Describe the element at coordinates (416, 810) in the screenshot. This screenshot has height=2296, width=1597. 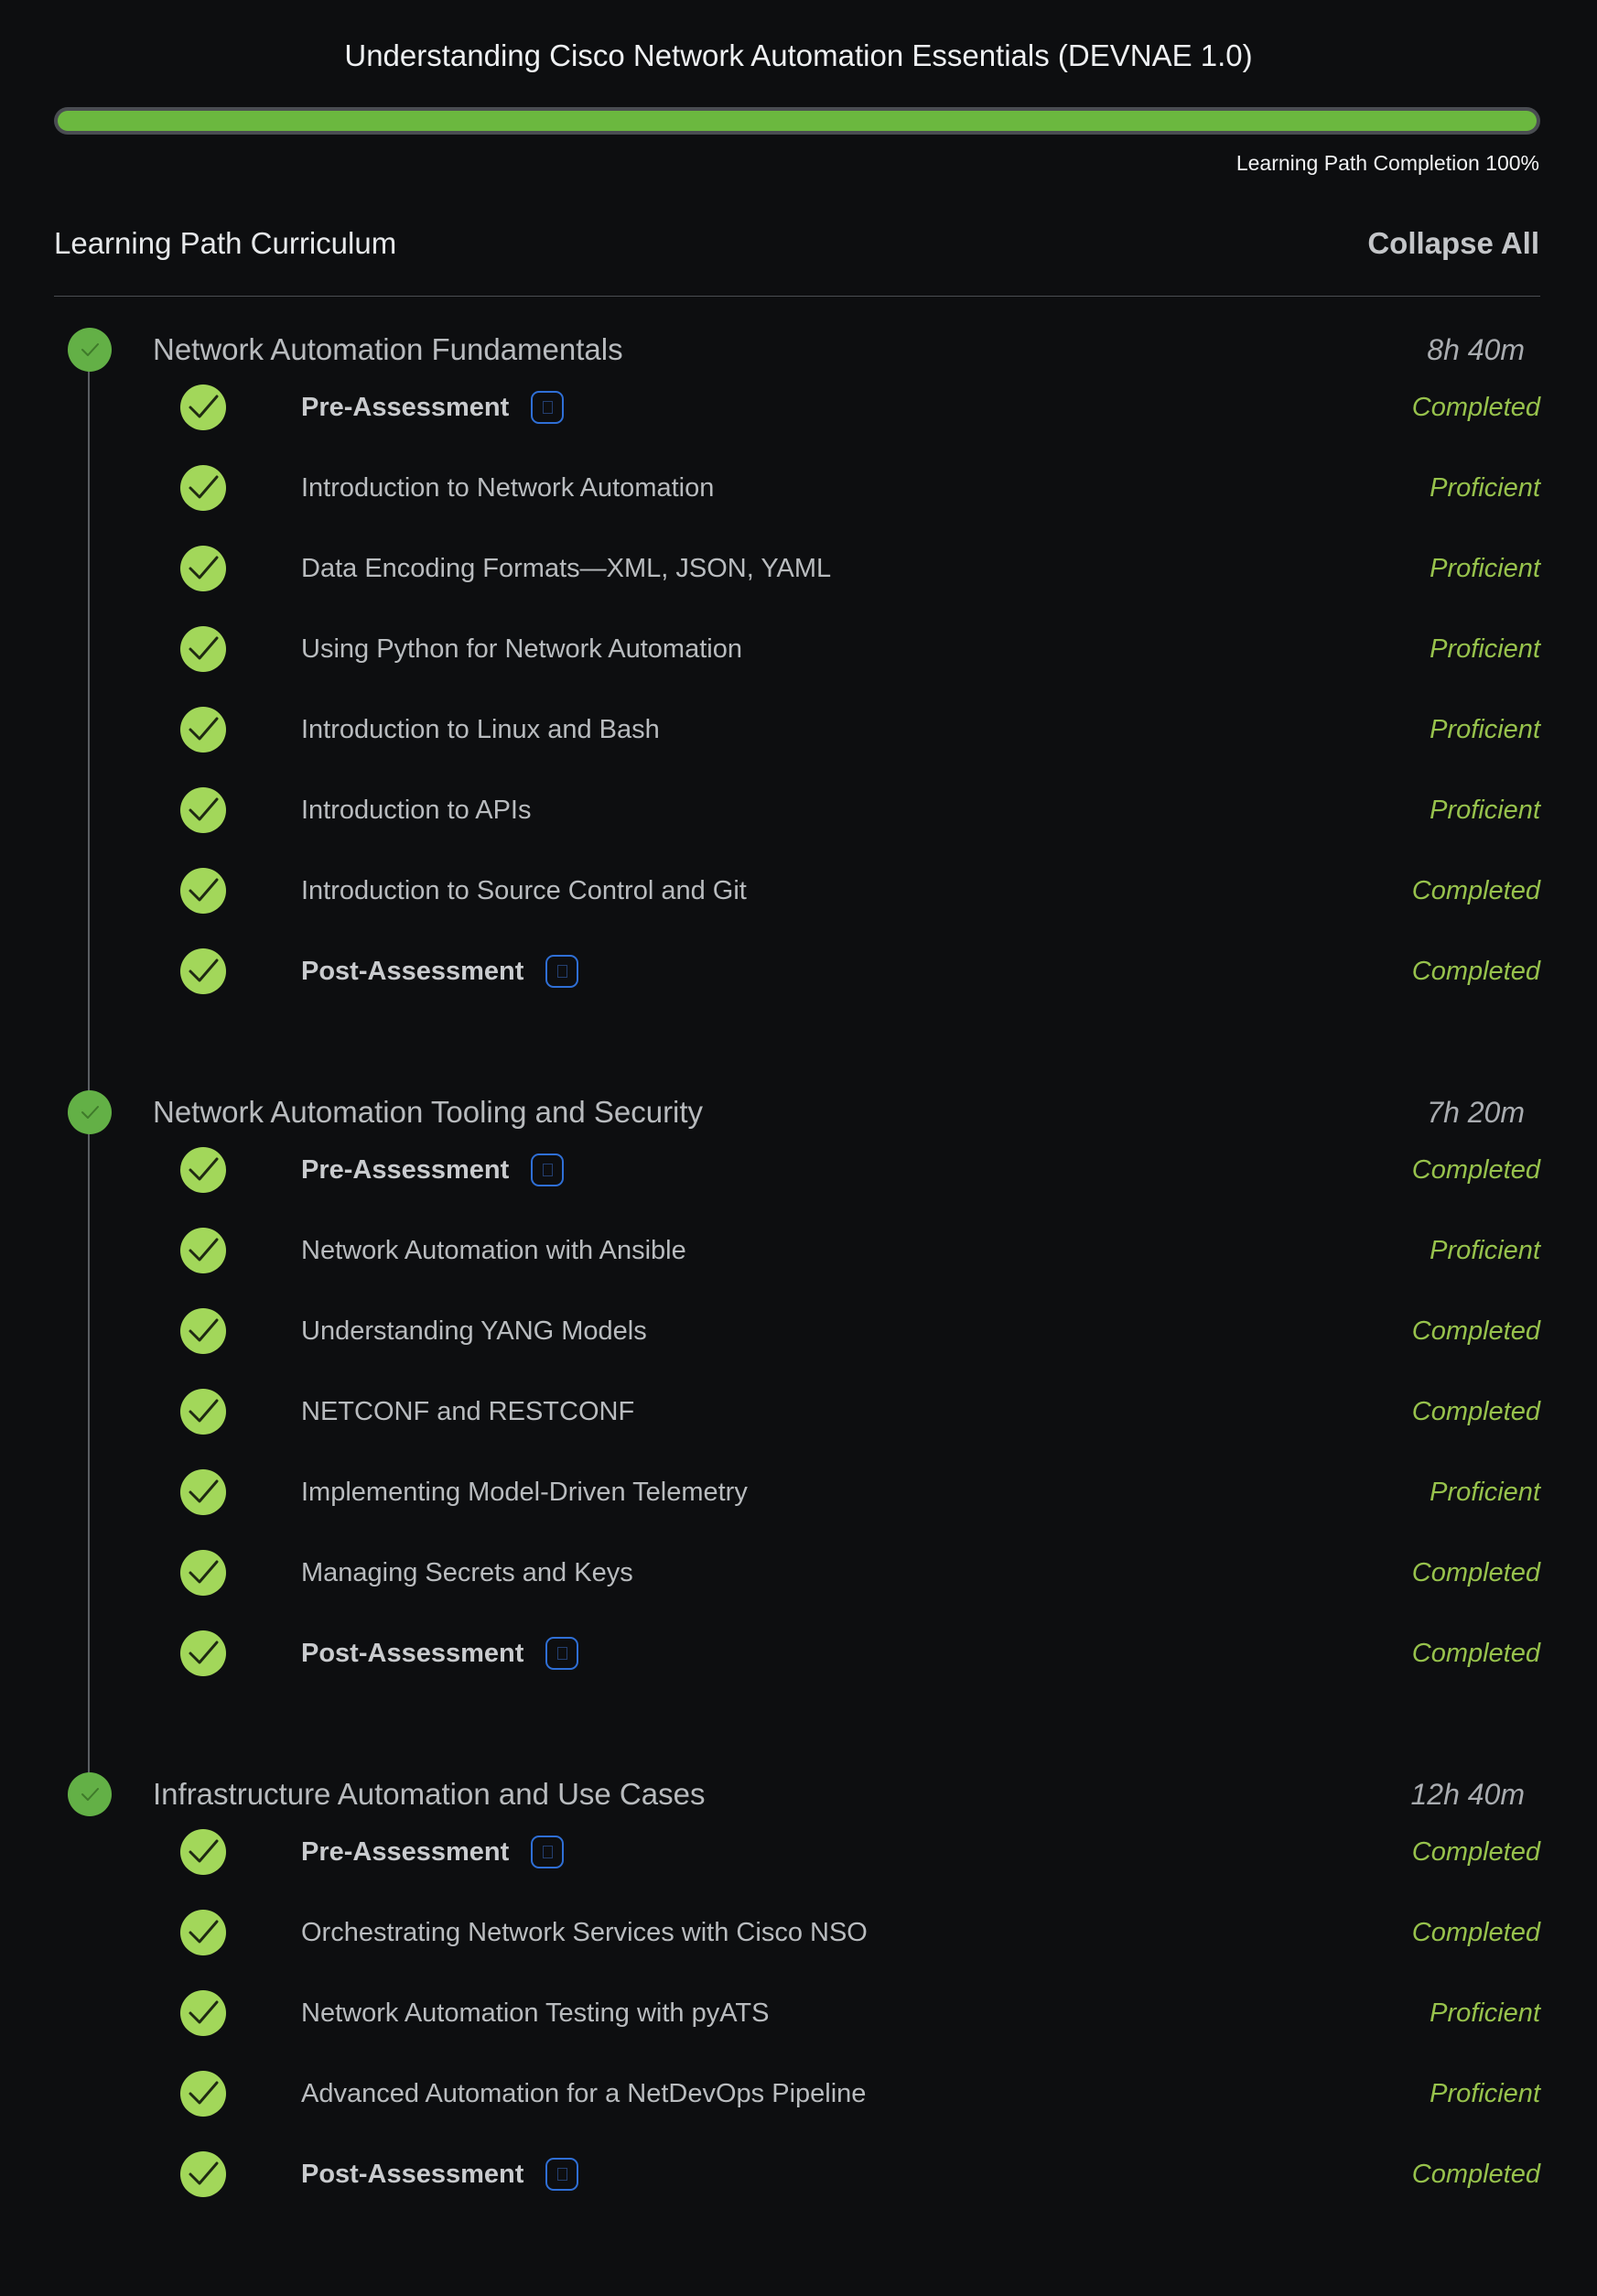
I see `lesson-title: Introduction to APIs` at that location.